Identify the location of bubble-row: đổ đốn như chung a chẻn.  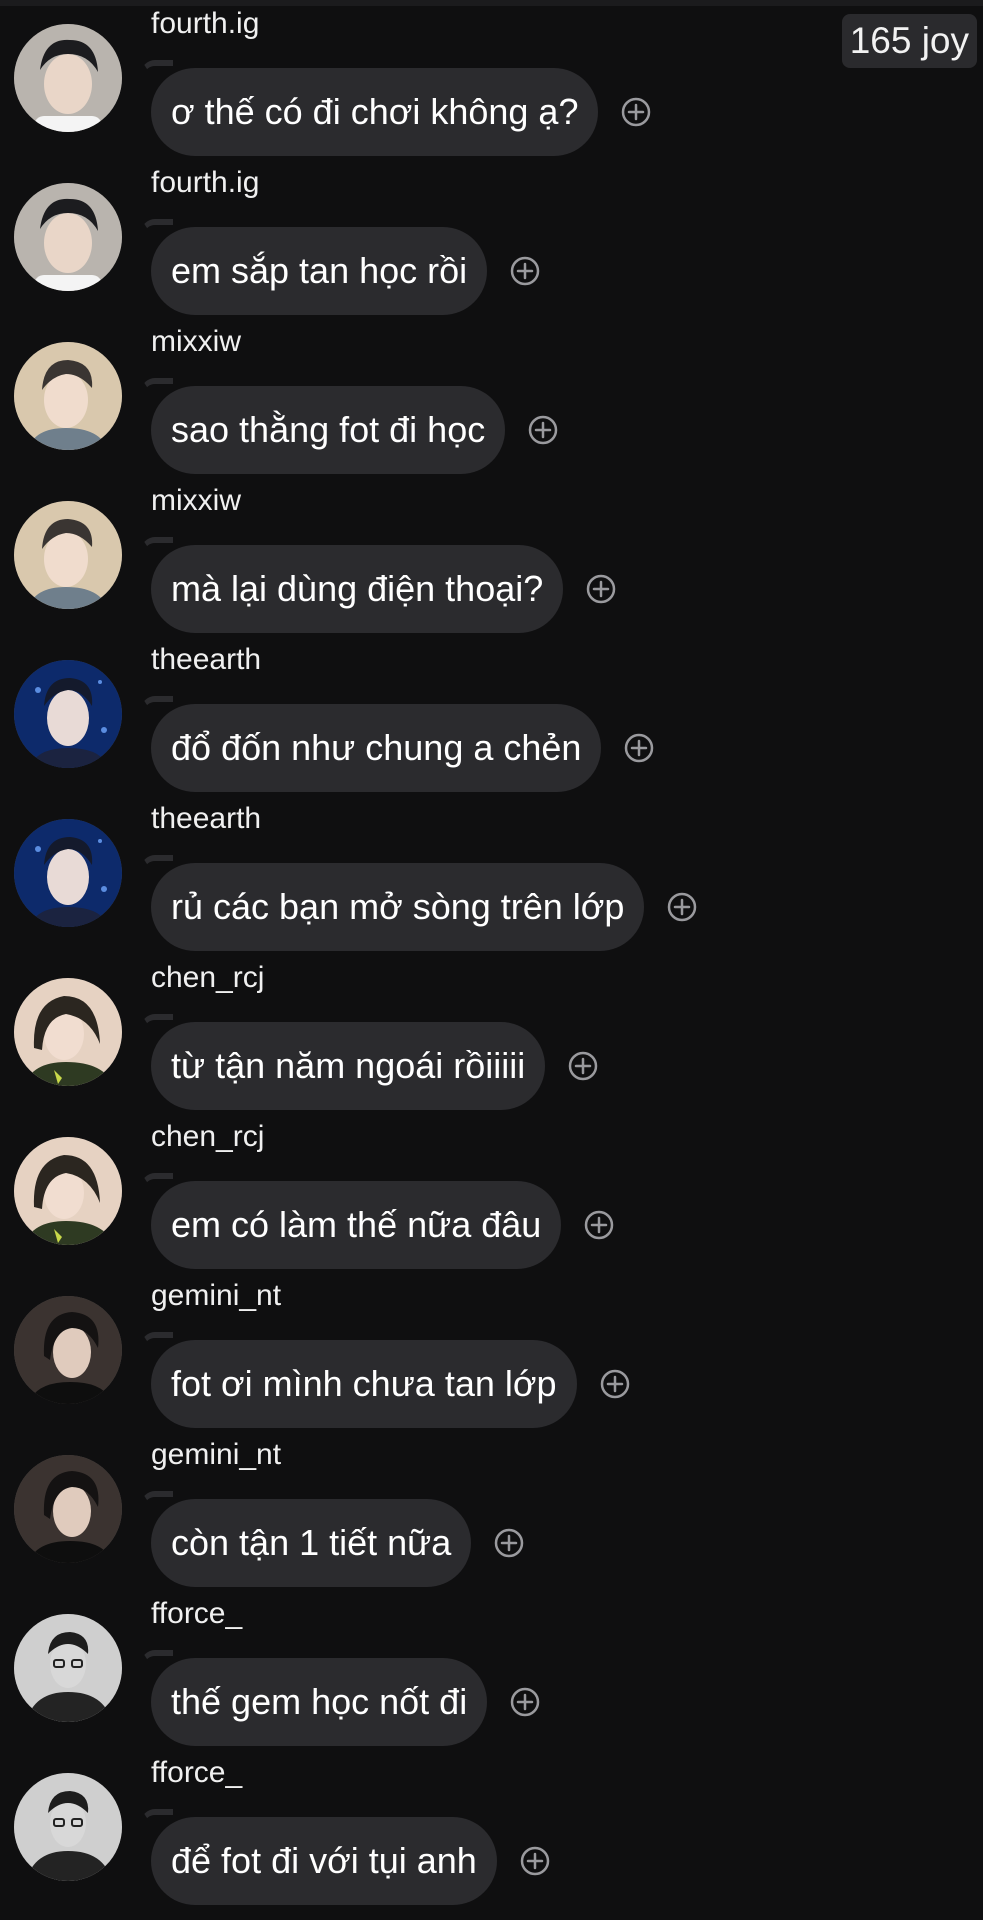
(397, 744).